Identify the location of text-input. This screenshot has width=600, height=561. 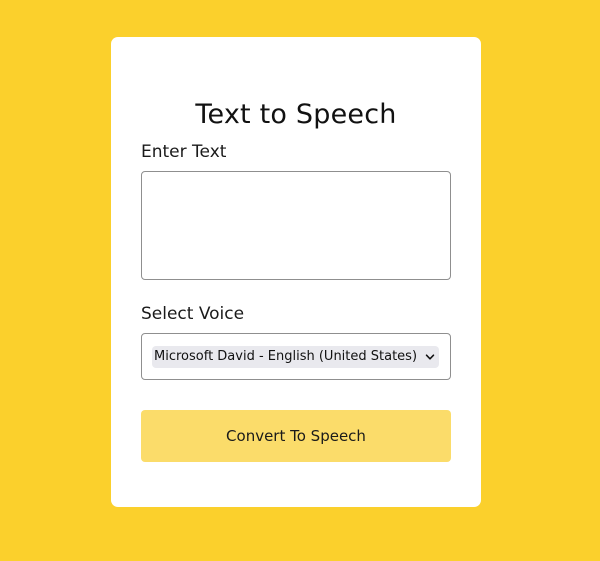
(296, 225).